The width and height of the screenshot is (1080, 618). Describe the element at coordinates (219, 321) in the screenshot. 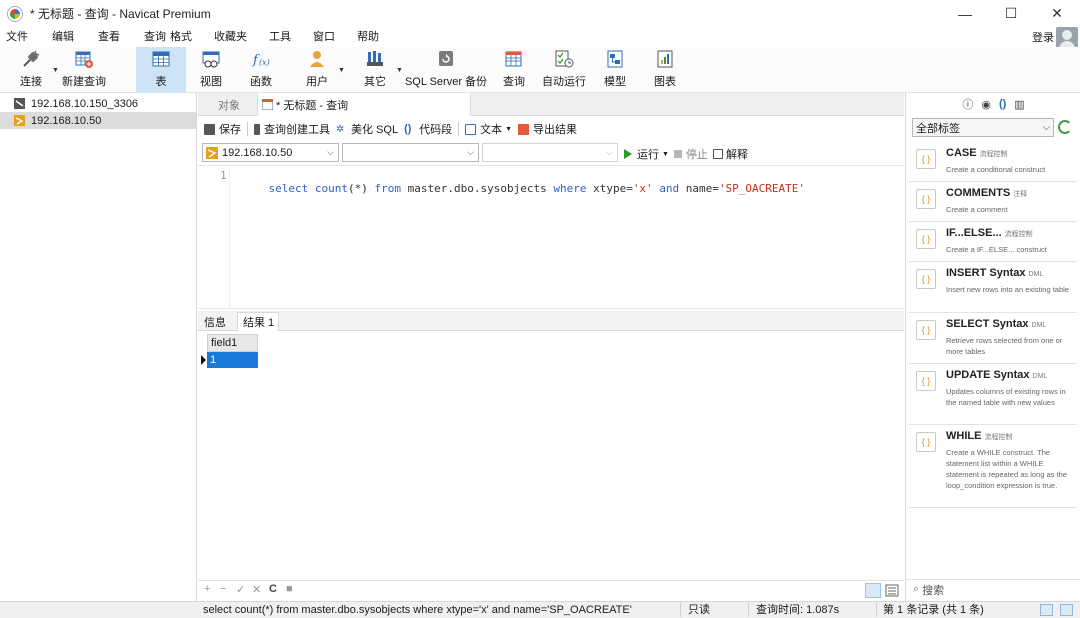

I see `tab-messages: 信息` at that location.